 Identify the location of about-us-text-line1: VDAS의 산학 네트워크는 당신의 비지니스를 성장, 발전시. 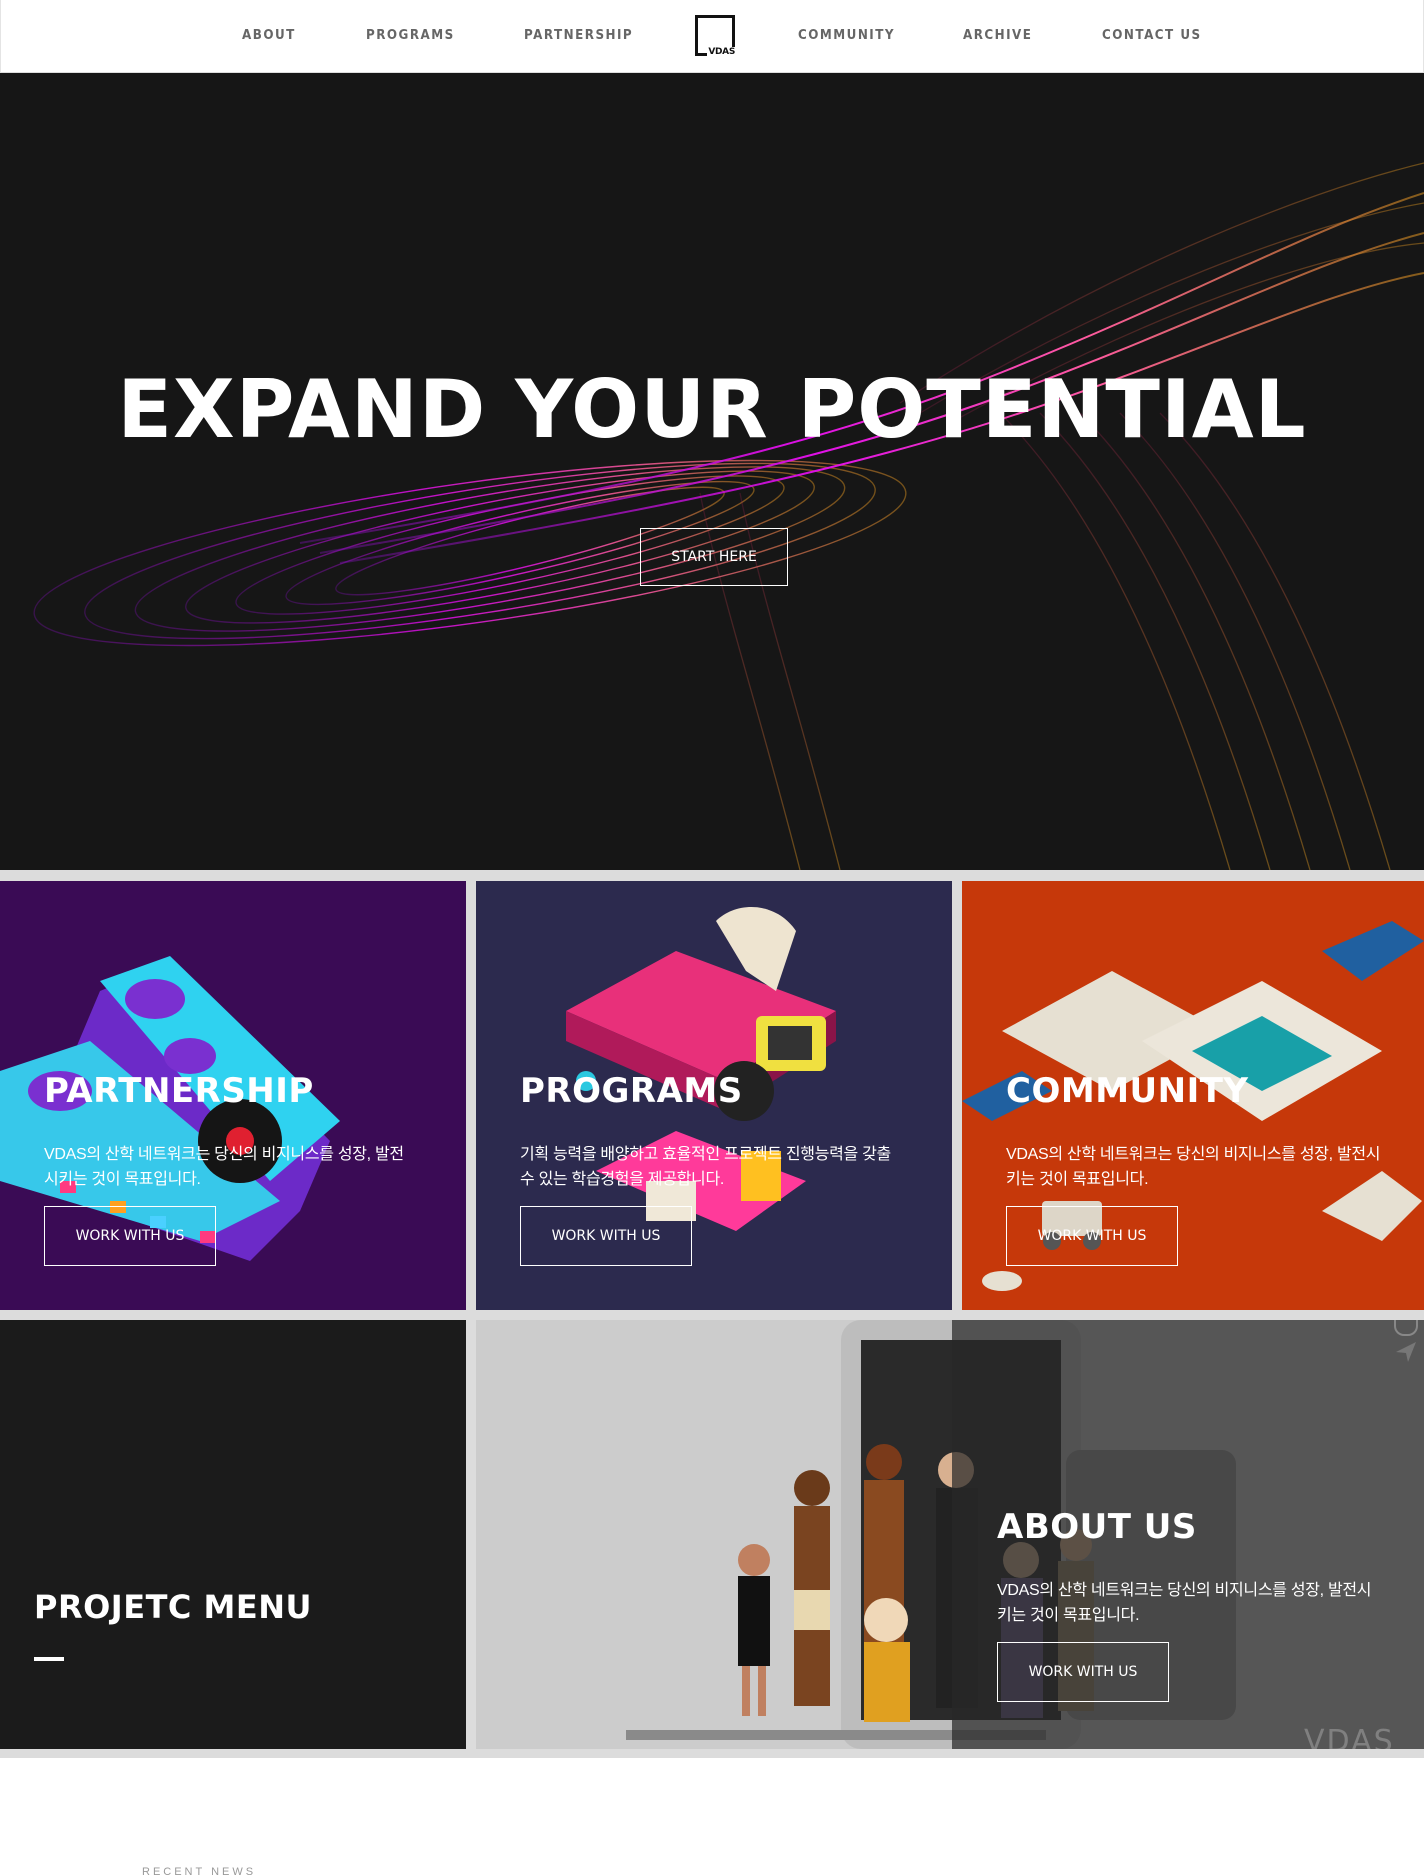
(1184, 1590).